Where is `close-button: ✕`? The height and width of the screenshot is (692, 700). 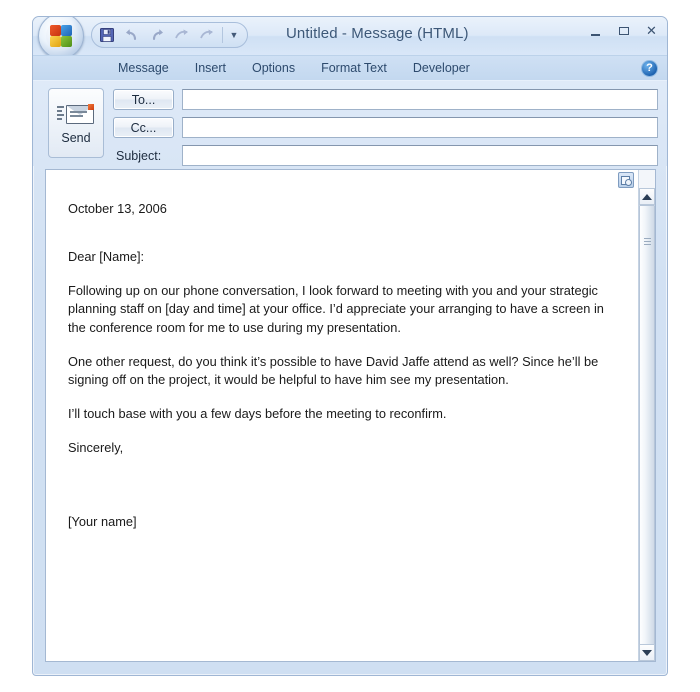 close-button: ✕ is located at coordinates (651, 31).